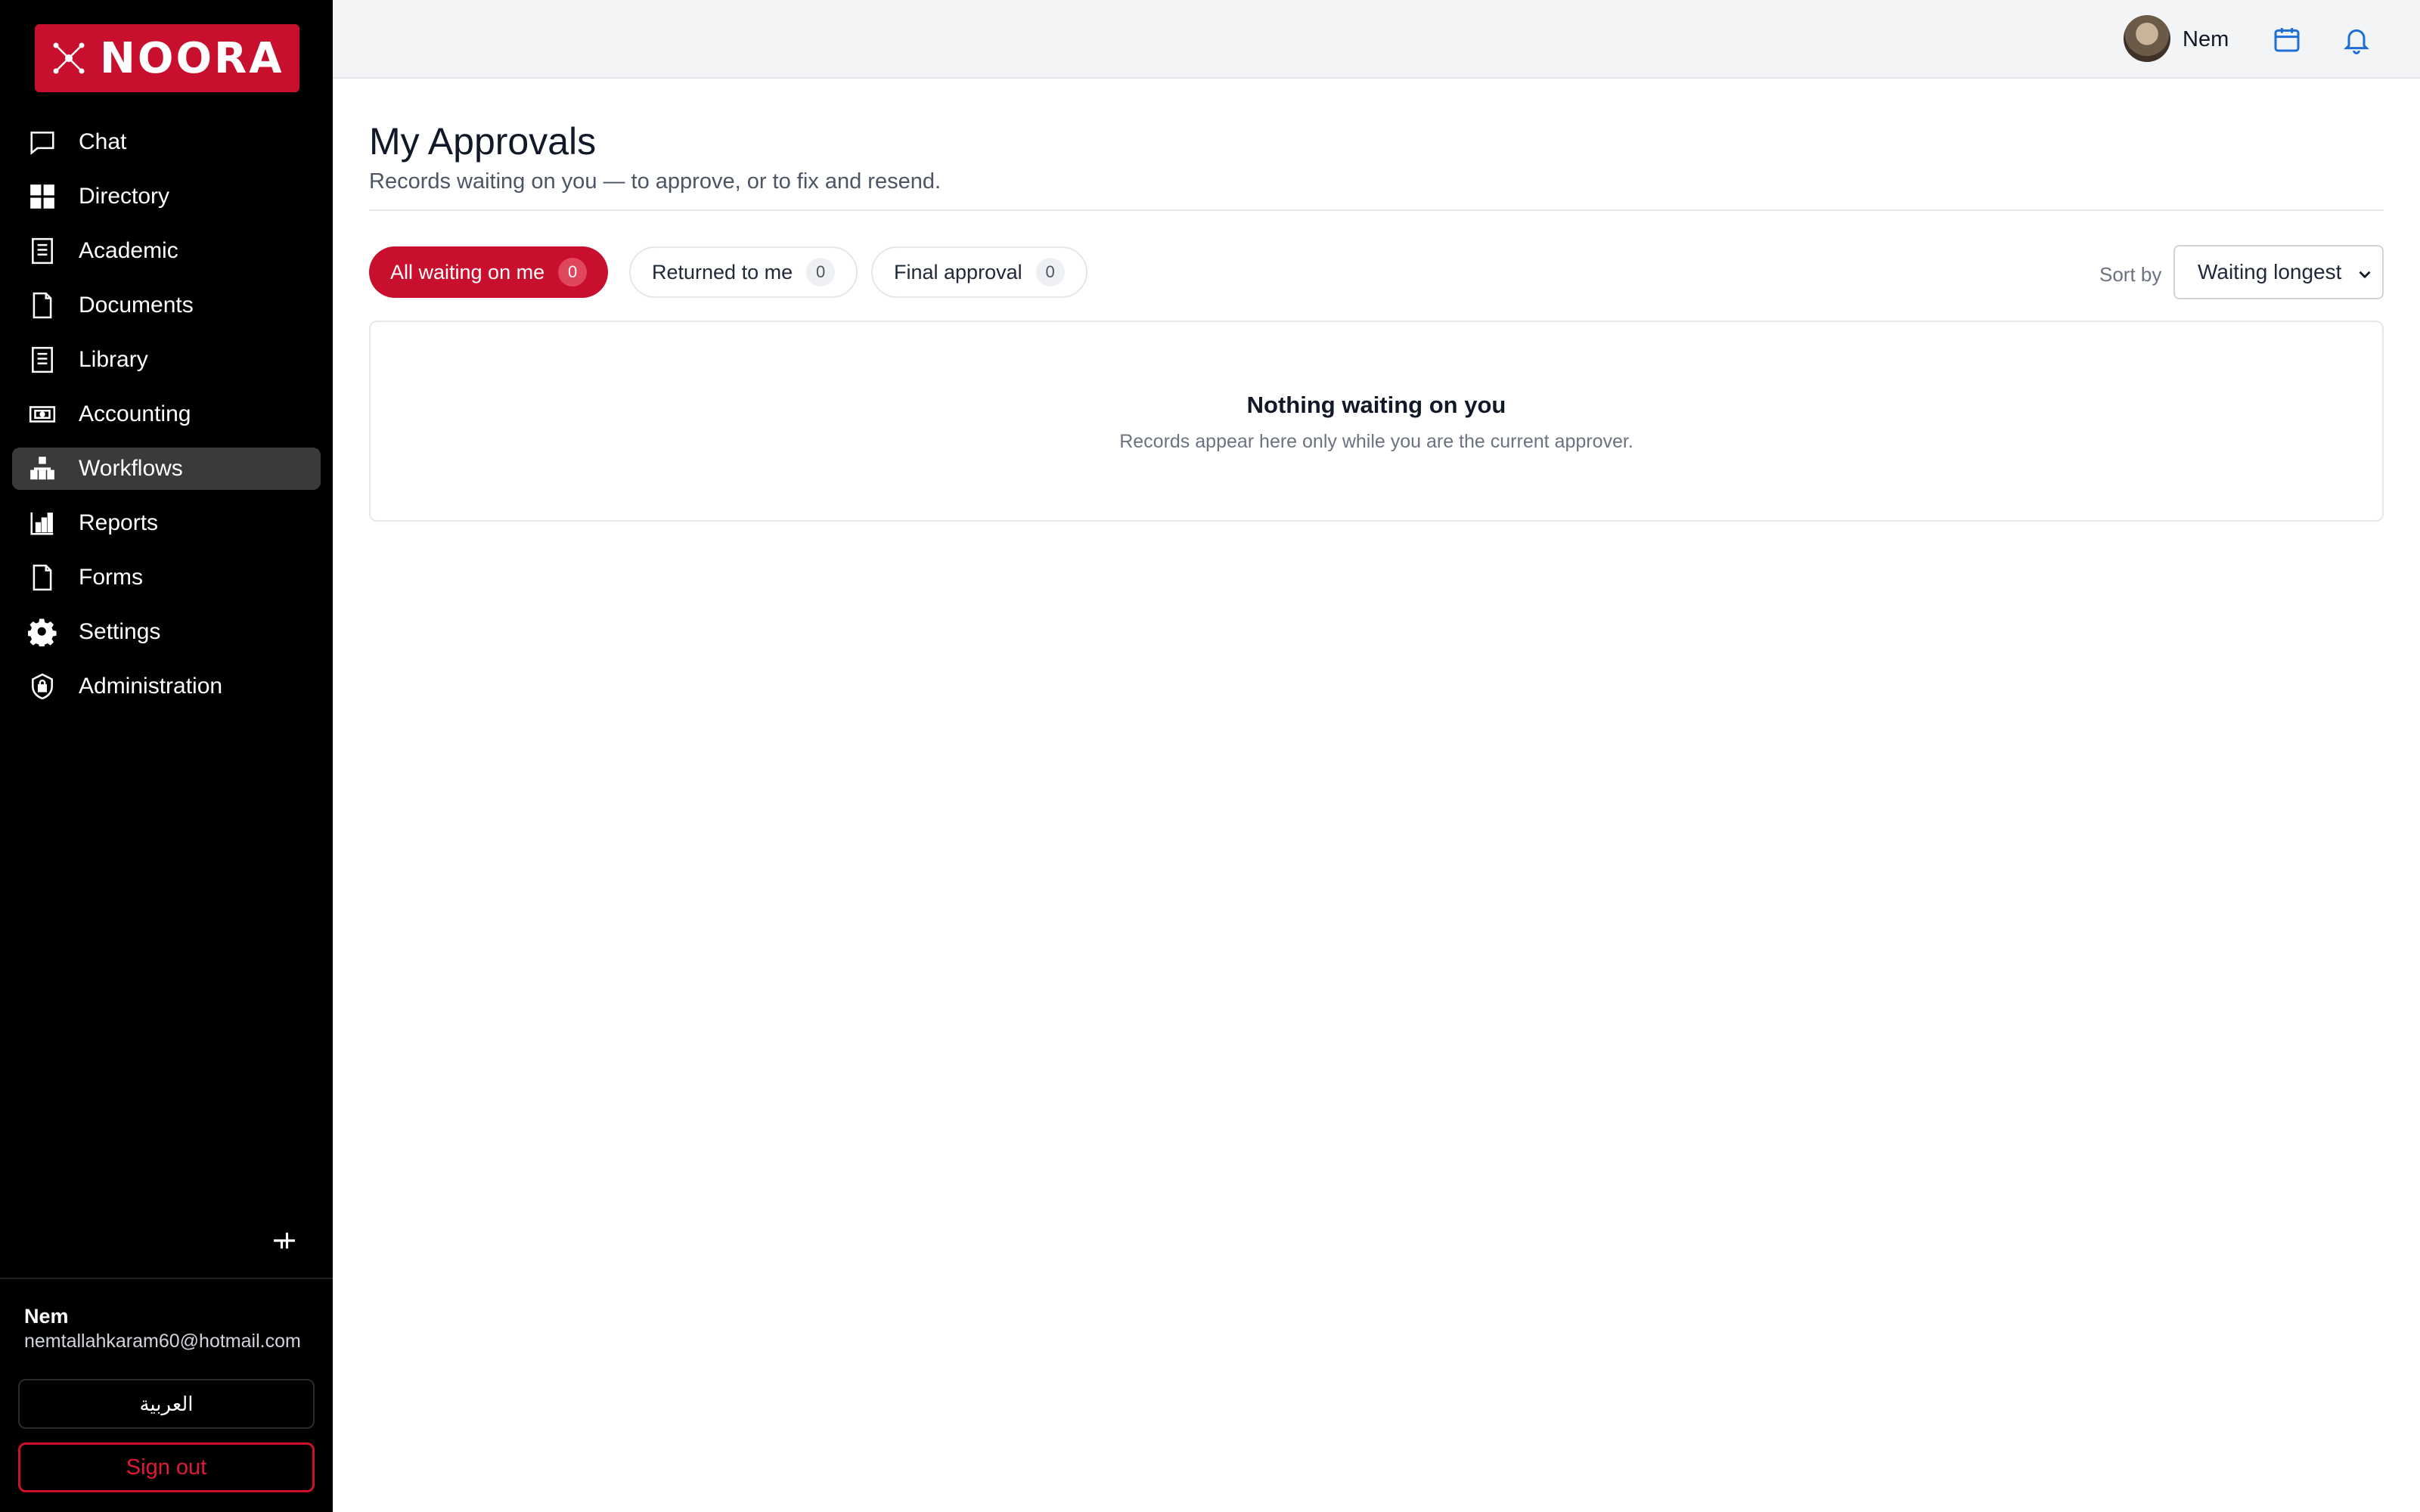 The height and width of the screenshot is (1512, 2420). I want to click on sort-select: Waiting longest, so click(2278, 272).